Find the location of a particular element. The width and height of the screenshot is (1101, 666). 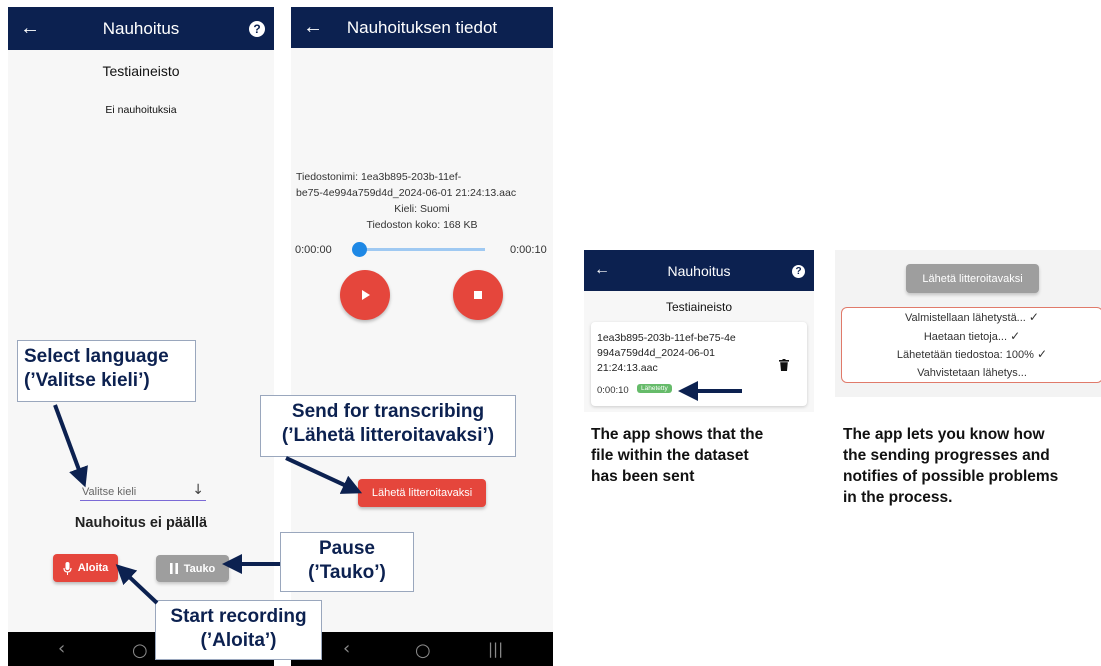

start-recording-button: Aloita is located at coordinates (85, 568).